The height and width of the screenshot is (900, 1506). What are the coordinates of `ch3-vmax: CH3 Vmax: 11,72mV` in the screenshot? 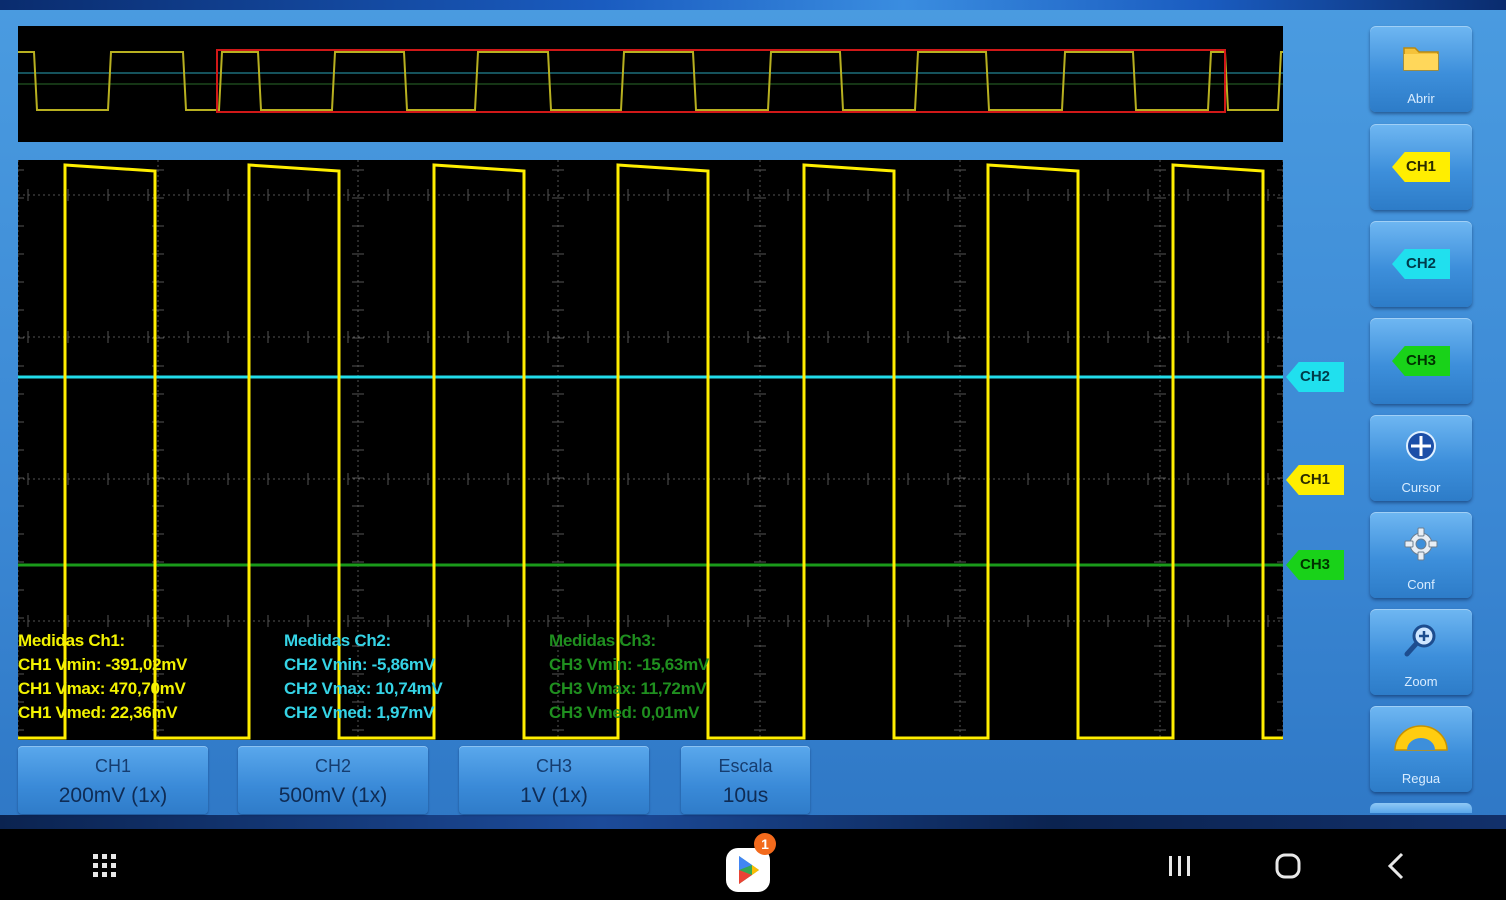 It's located at (628, 688).